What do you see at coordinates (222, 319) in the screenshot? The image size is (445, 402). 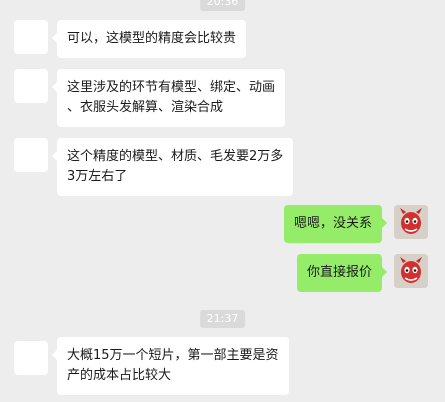 I see `timestamp: 21:37` at bounding box center [222, 319].